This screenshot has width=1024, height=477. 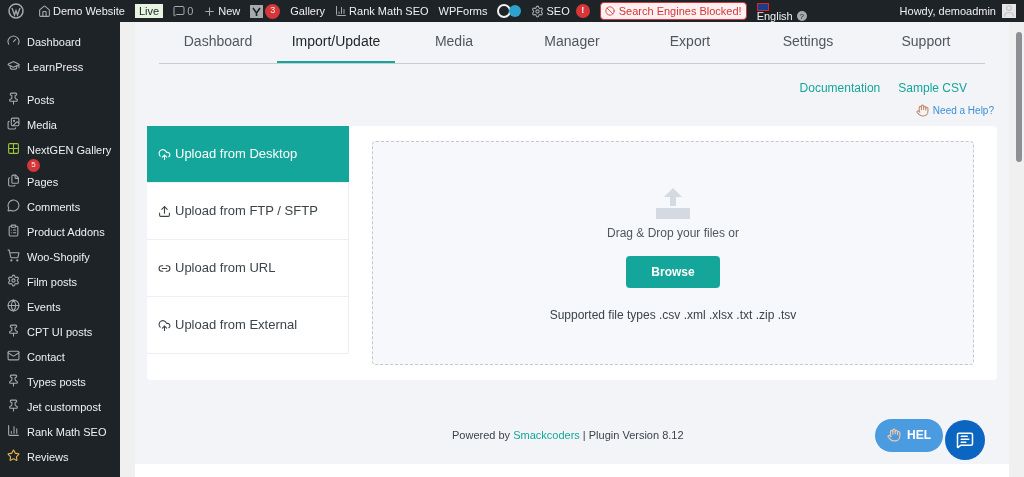 I want to click on greeting-link: Howdy, demoadmin, so click(x=947, y=11).